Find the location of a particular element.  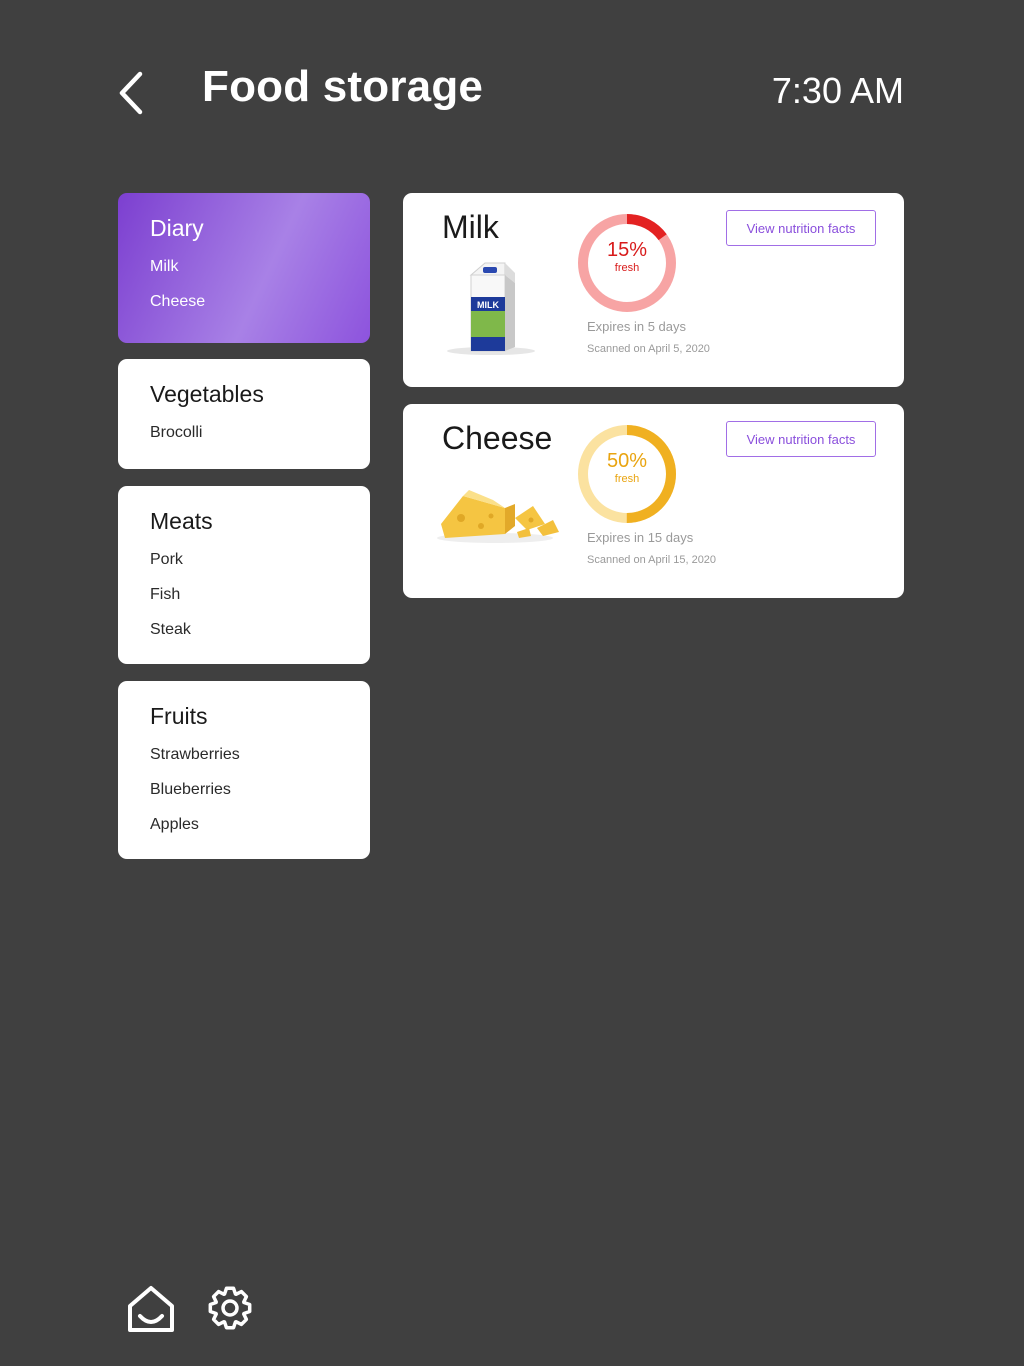

settings-button is located at coordinates (230, 1309).